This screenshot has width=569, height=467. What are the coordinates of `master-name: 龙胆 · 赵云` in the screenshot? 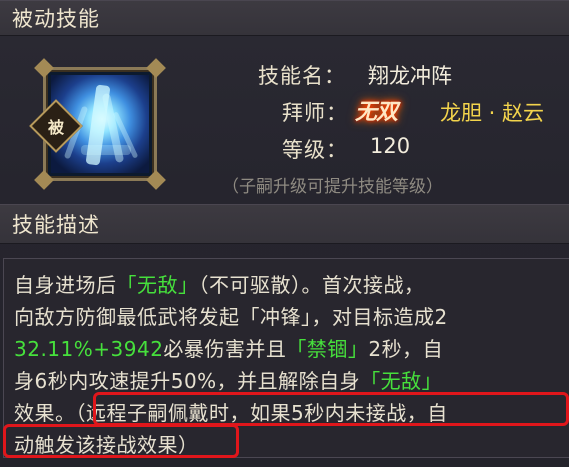 It's located at (492, 112).